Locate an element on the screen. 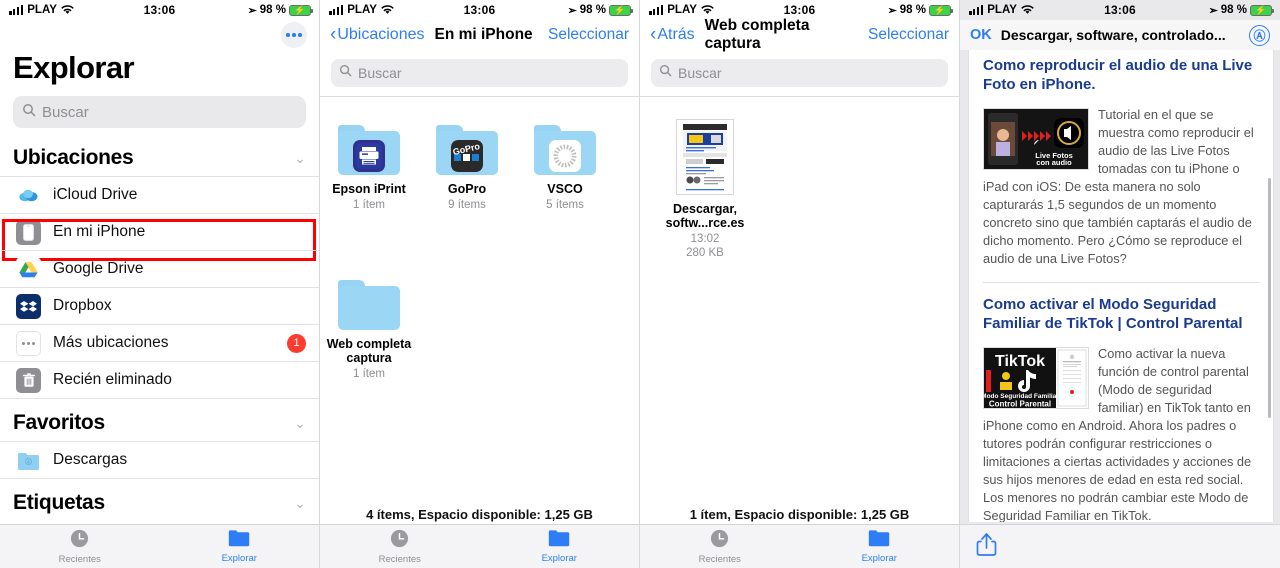 This screenshot has height=568, width=1280. sidebar-item-label: Descargas is located at coordinates (90, 459).